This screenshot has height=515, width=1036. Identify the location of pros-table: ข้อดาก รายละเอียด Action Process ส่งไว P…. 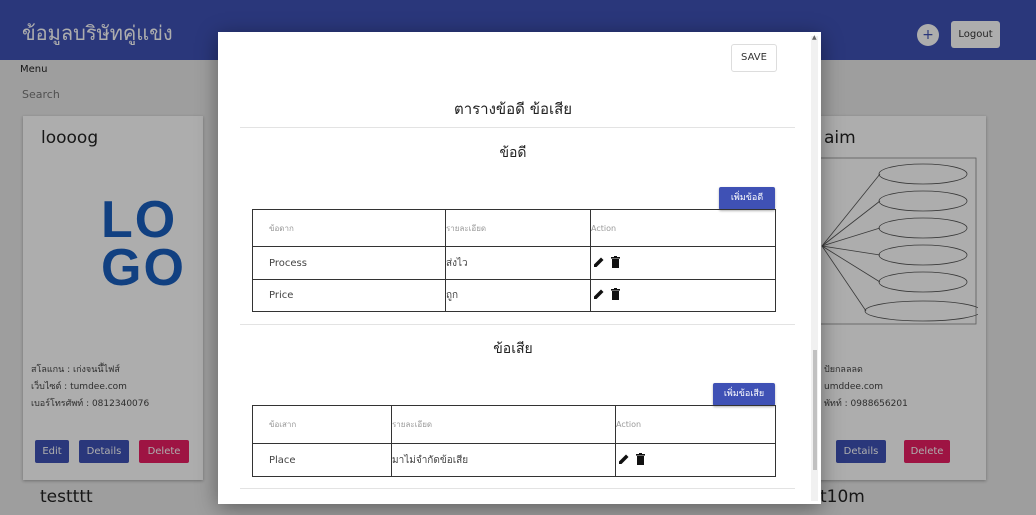
(514, 260).